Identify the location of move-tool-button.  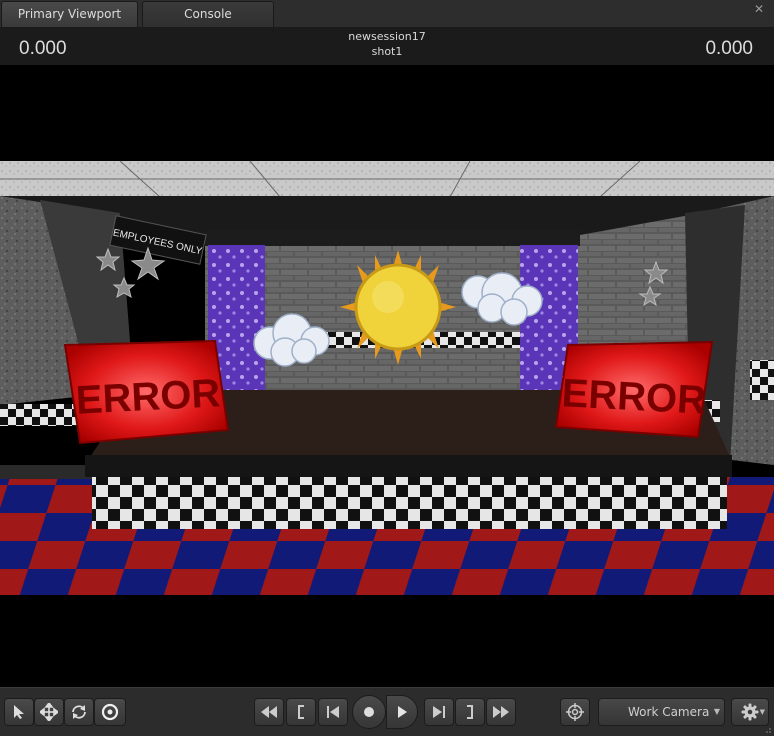
(49, 712).